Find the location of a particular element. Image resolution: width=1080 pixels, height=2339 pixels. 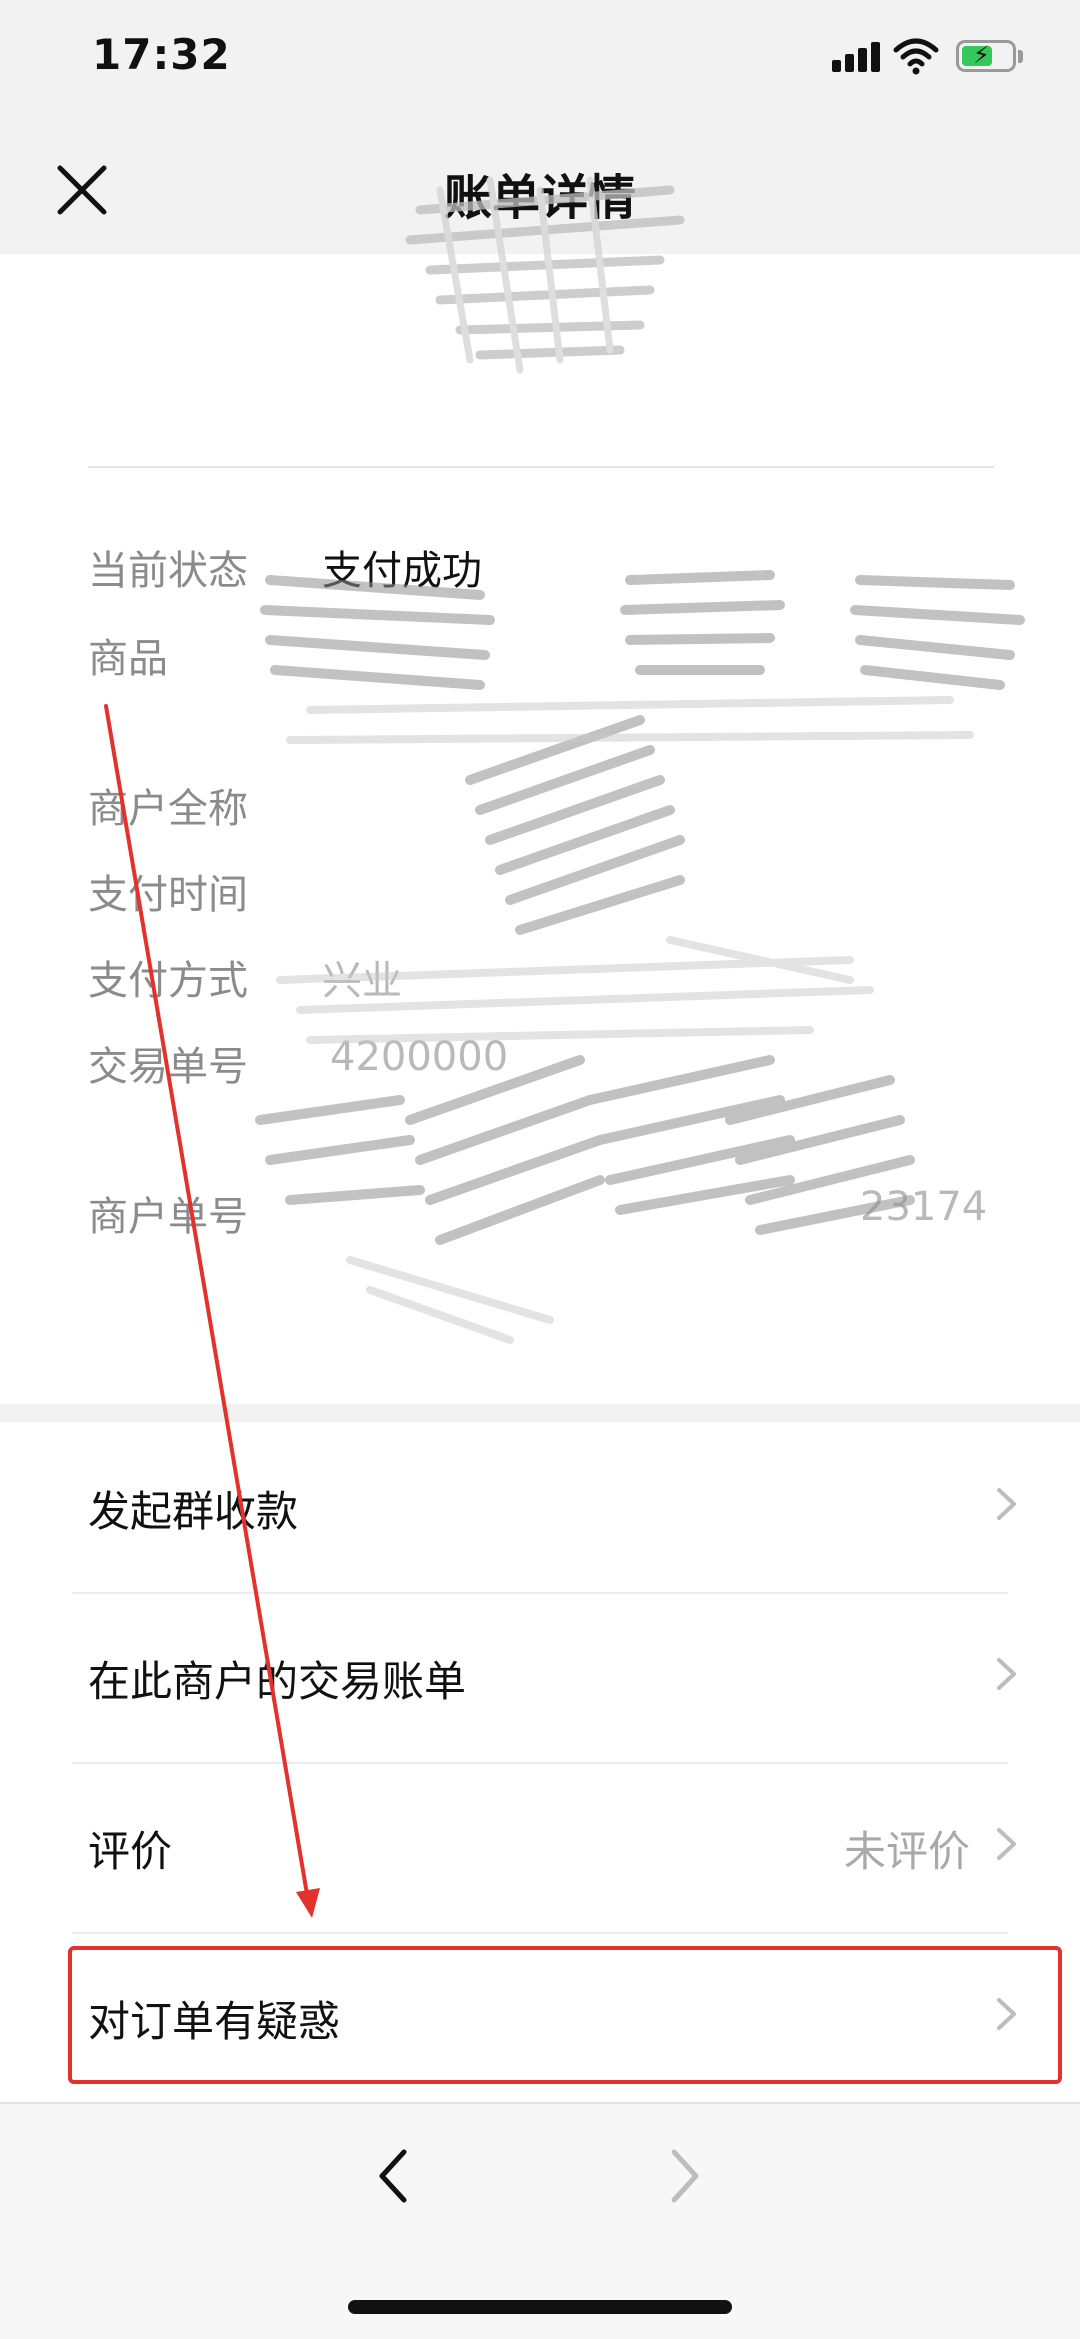

pay-method-label: 支付方式 is located at coordinates (168, 981).